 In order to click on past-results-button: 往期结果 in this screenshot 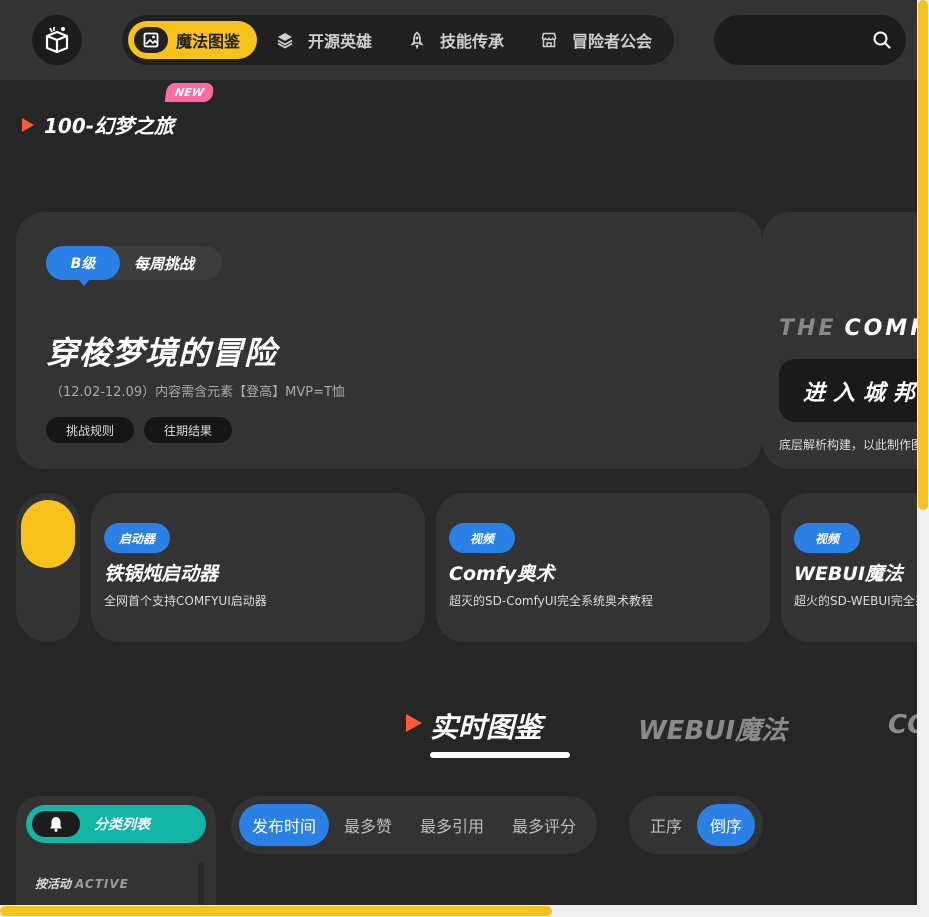, I will do `click(188, 430)`.